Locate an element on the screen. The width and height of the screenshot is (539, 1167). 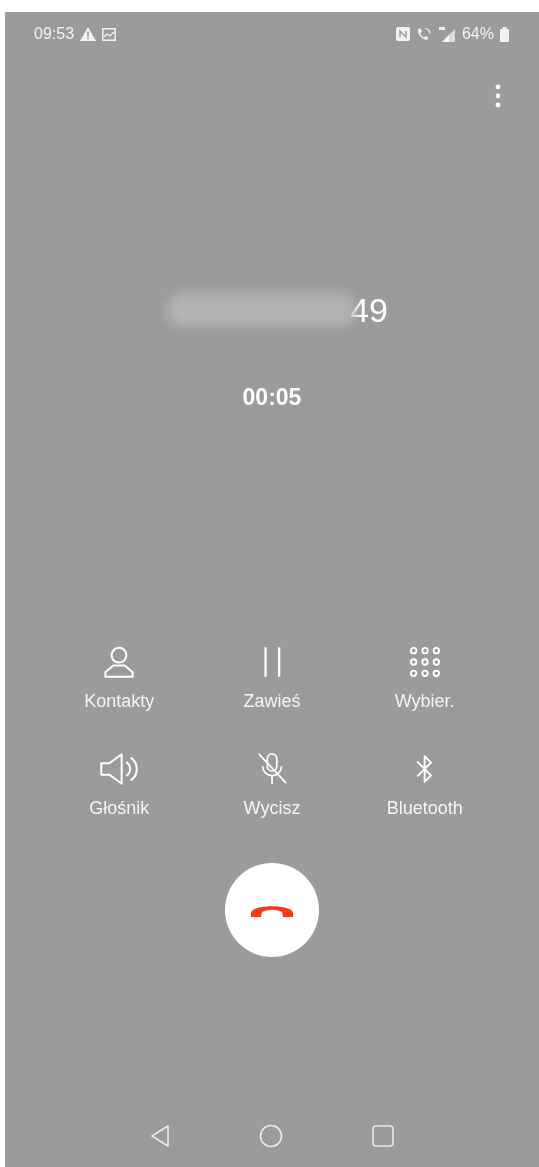
call-timer: 00:05 is located at coordinates (272, 397).